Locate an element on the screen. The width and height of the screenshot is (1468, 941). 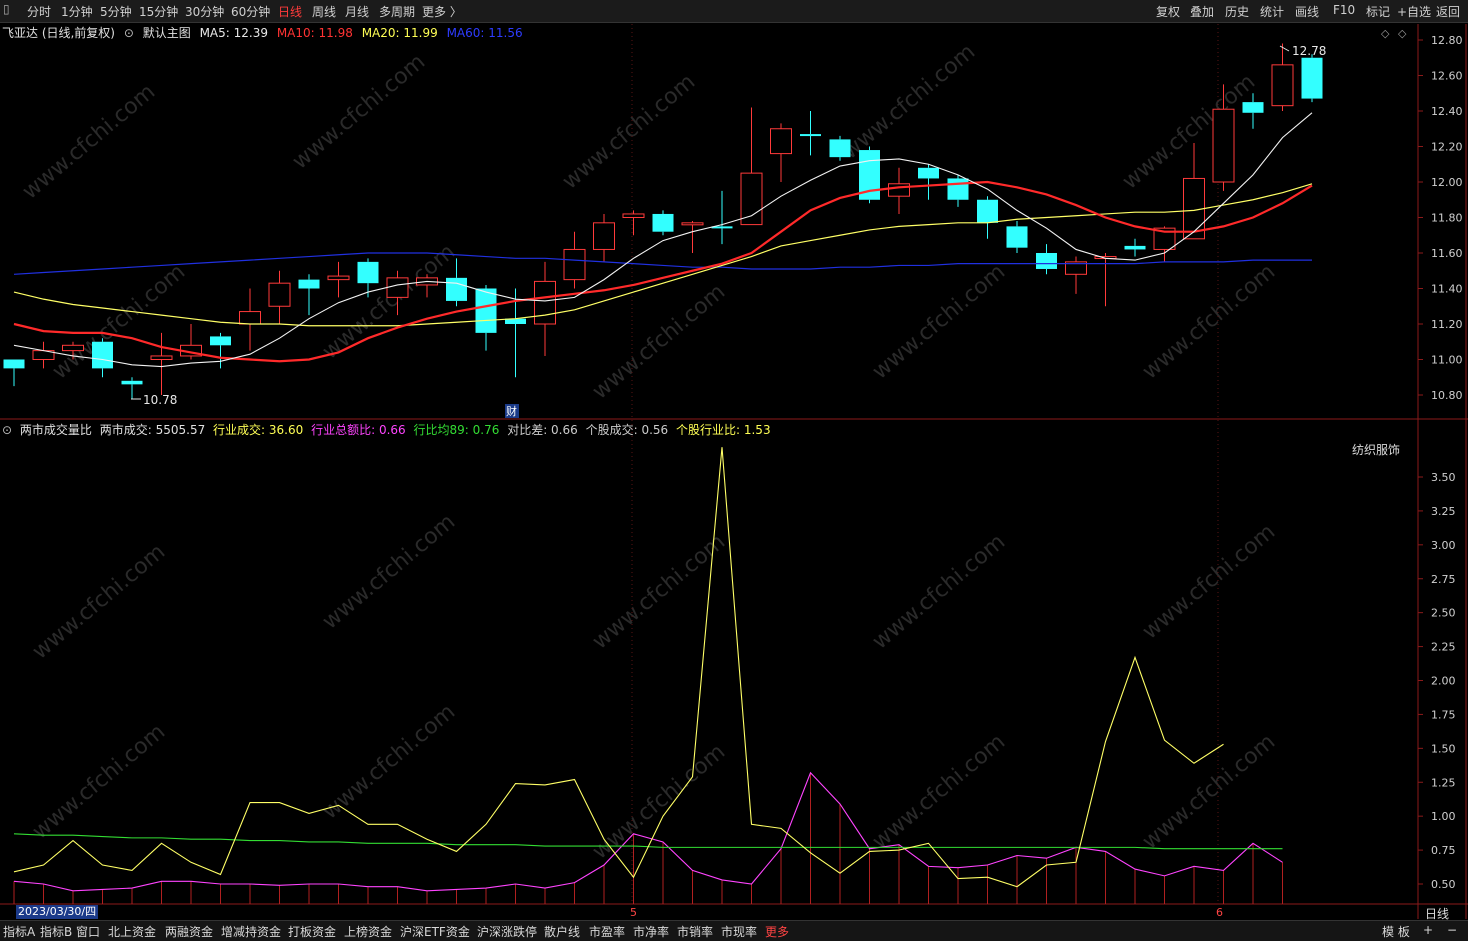
settings-icon: ⊙ is located at coordinates (129, 33).